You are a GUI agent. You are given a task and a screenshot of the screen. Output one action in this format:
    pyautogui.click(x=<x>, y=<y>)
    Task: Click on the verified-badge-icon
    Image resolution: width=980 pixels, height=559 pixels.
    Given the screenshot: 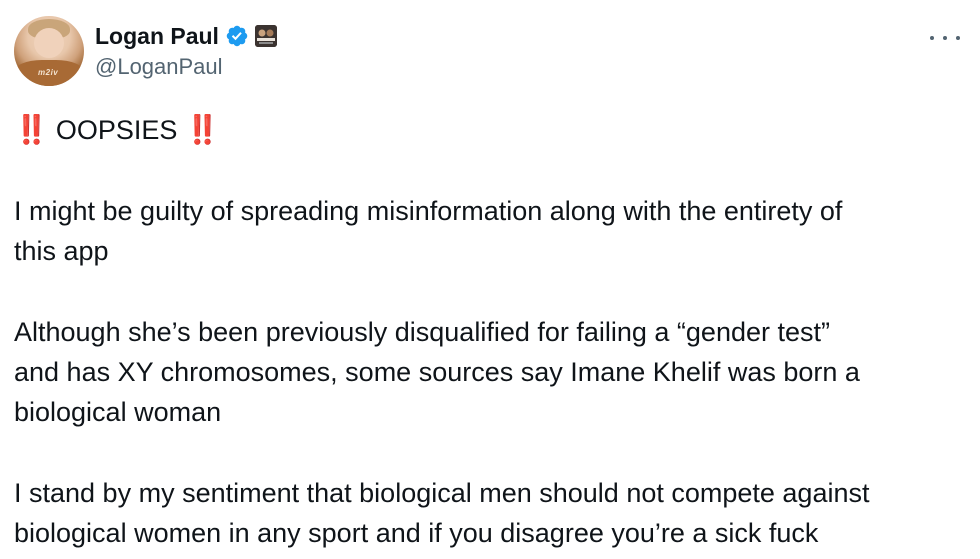 What is the action you would take?
    pyautogui.click(x=237, y=36)
    